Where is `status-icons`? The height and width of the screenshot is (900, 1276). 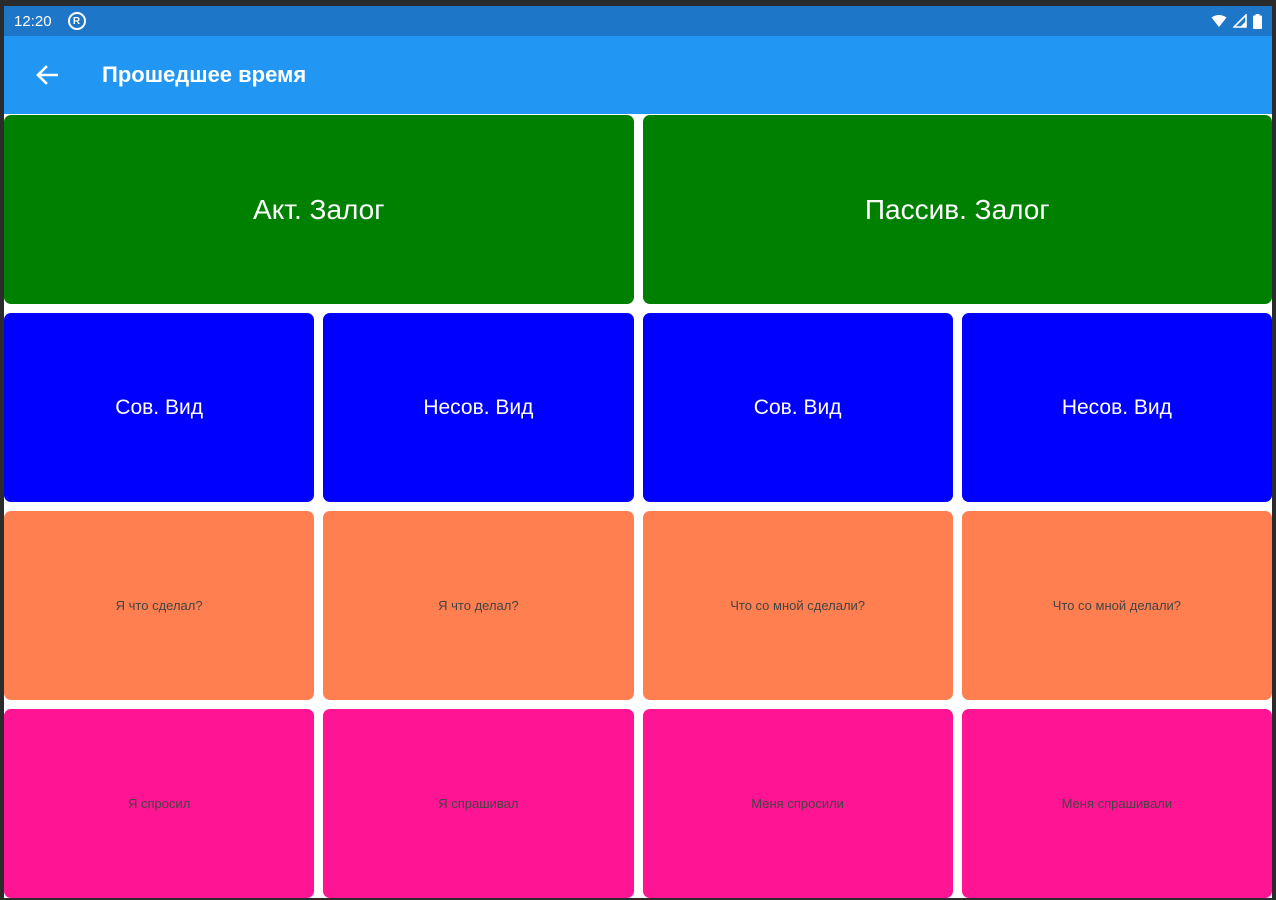 status-icons is located at coordinates (1236, 21).